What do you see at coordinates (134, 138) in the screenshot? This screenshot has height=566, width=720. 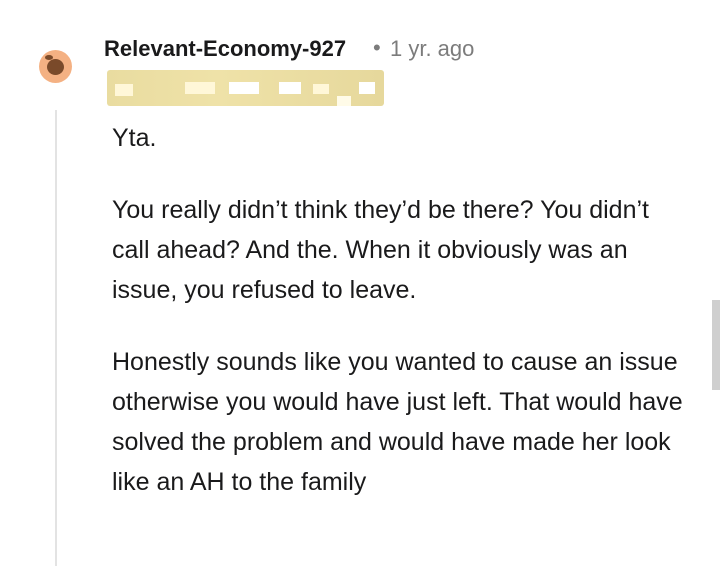 I see `comment-paragraph: Yta.` at bounding box center [134, 138].